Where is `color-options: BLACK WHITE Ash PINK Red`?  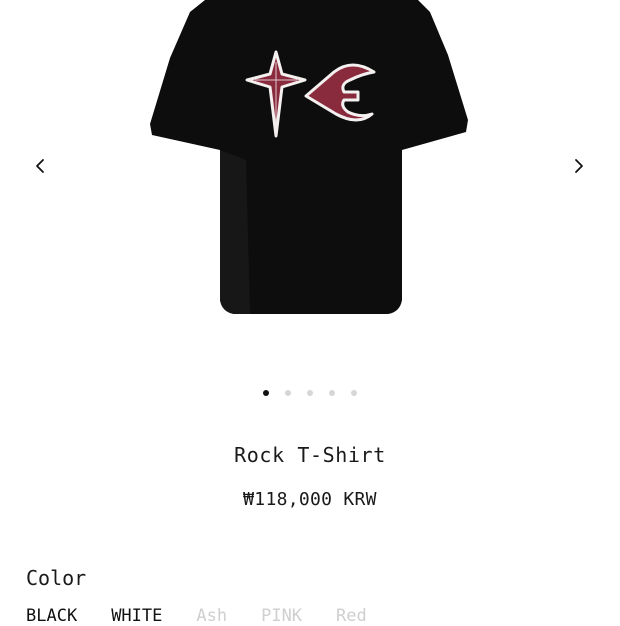 color-options: BLACK WHITE Ash PINK Red is located at coordinates (196, 616).